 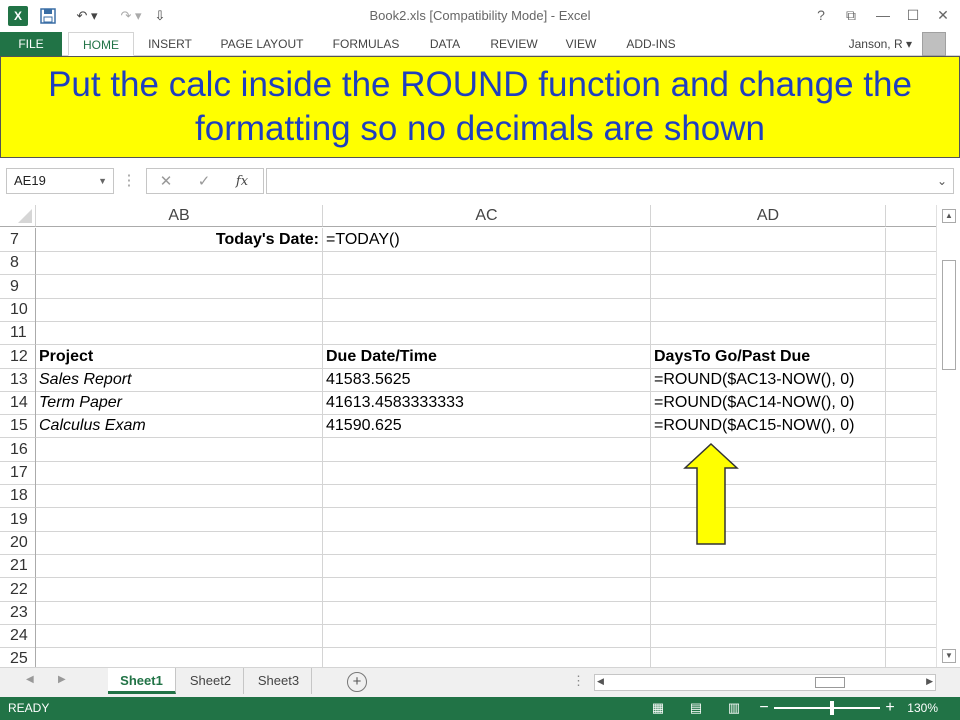 I want to click on row-header: 24, so click(x=18, y=636).